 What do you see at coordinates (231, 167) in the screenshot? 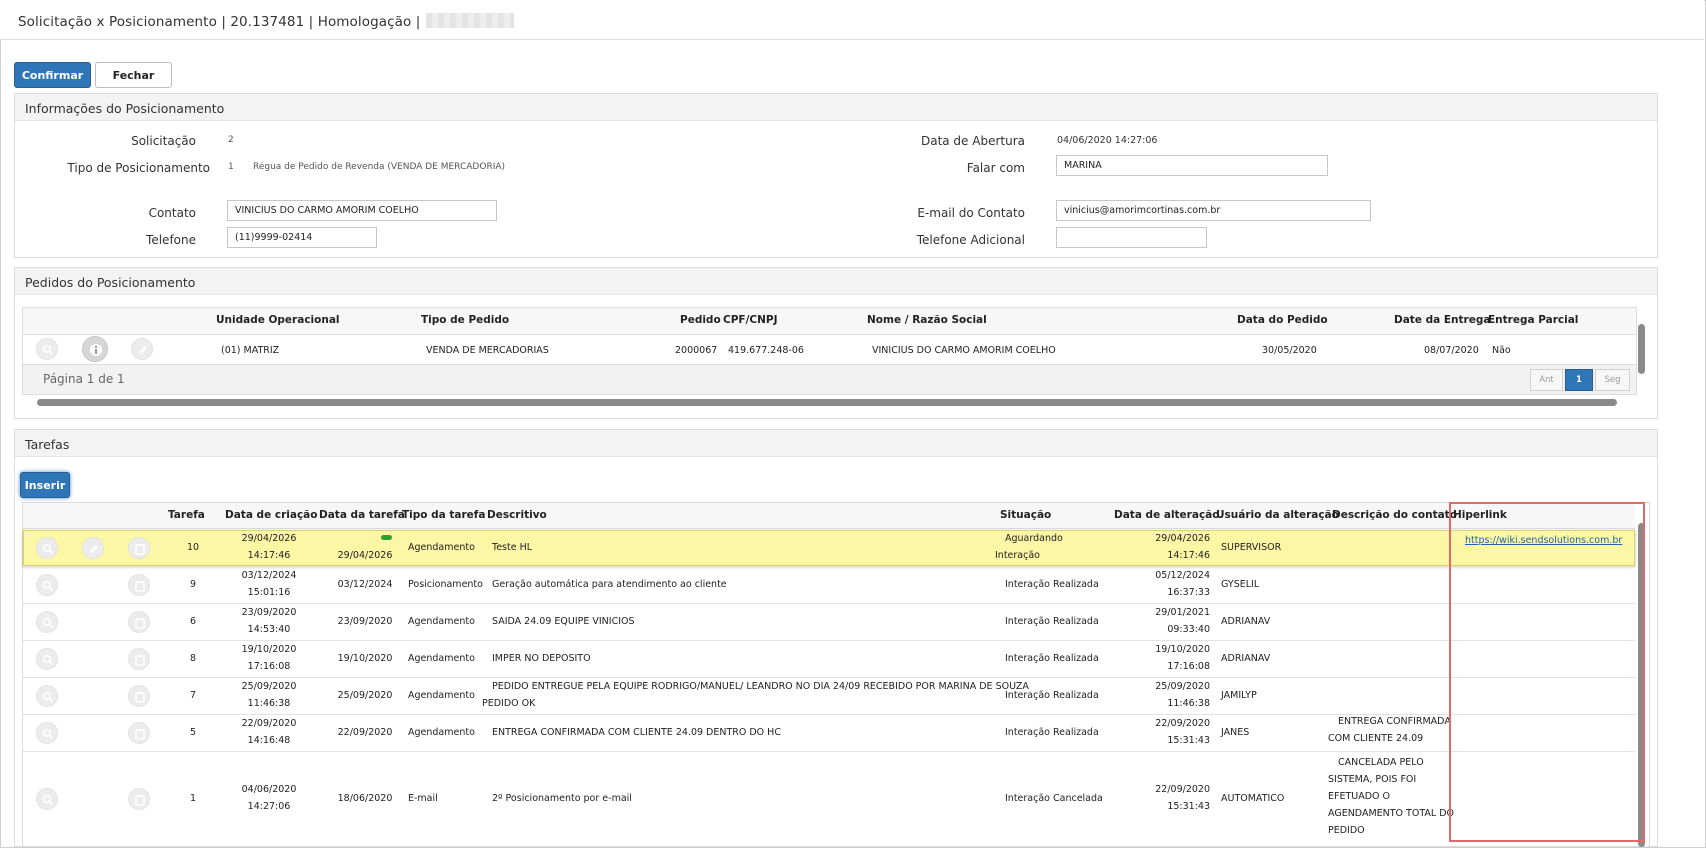
I see `tipo-posicionamento-code: 1` at bounding box center [231, 167].